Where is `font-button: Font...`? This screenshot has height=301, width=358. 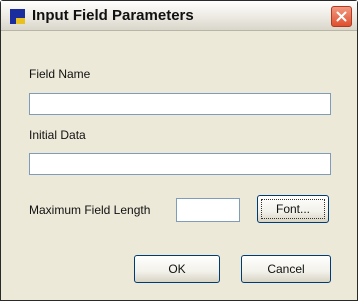
font-button: Font... is located at coordinates (293, 209).